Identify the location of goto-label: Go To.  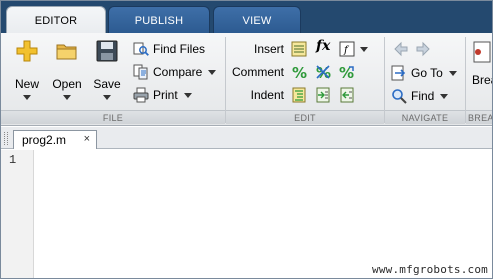
(427, 73).